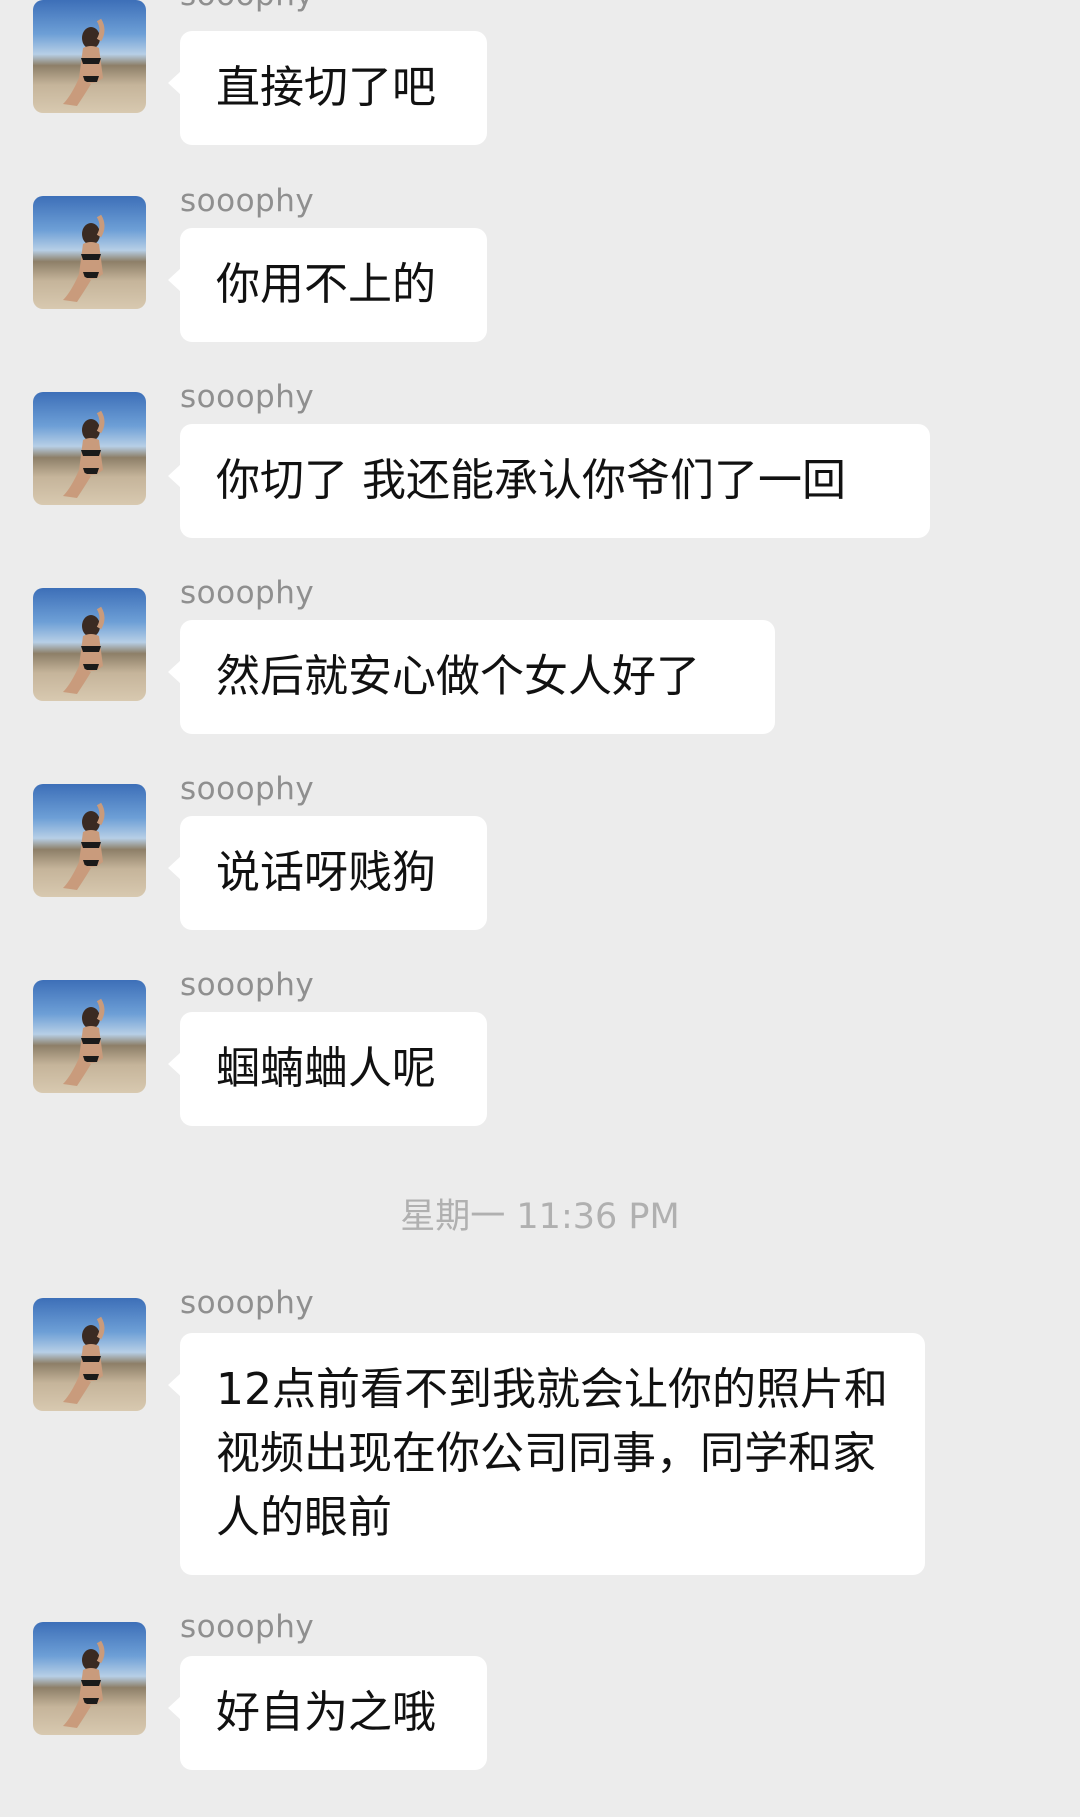 The height and width of the screenshot is (1817, 1080). I want to click on message-bubble: 蝈蝻蛐人呢, so click(327, 1069).